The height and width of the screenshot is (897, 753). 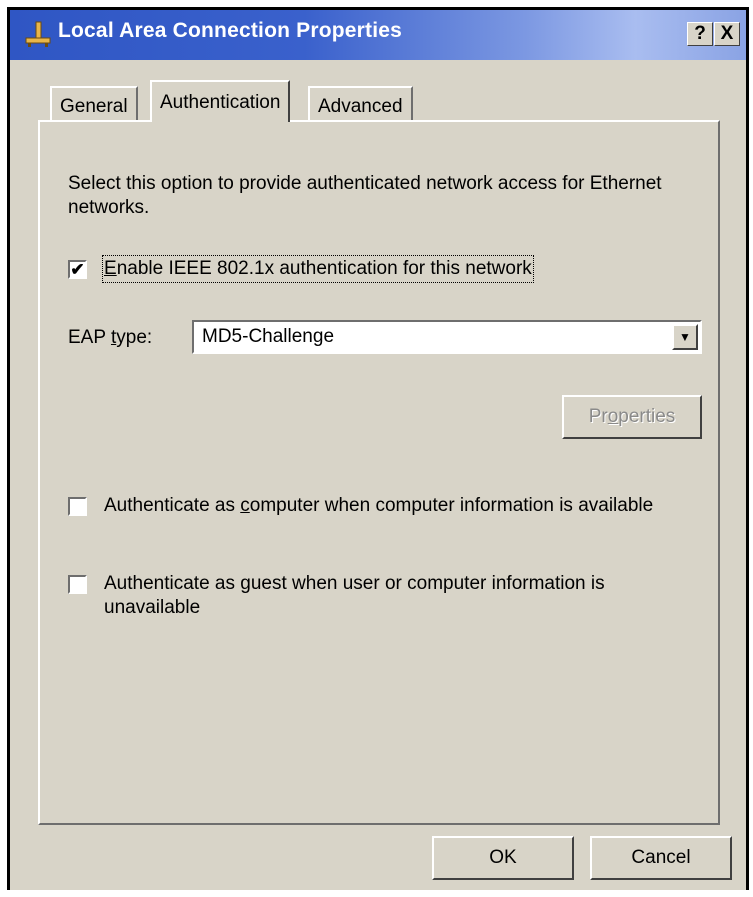 What do you see at coordinates (77, 506) in the screenshot?
I see `auth-as-computer-checkbox` at bounding box center [77, 506].